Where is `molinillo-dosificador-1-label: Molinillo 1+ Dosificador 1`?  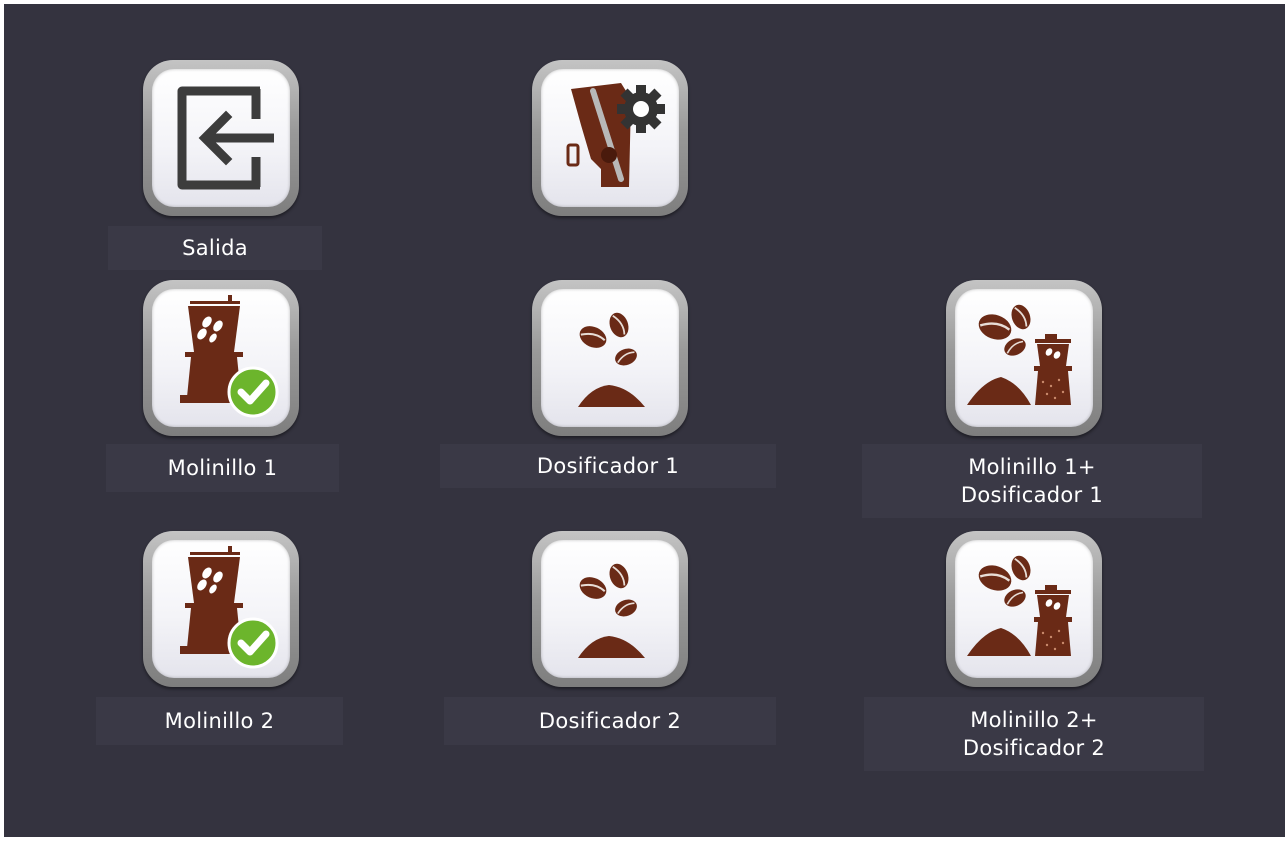 molinillo-dosificador-1-label: Molinillo 1+ Dosificador 1 is located at coordinates (1032, 481).